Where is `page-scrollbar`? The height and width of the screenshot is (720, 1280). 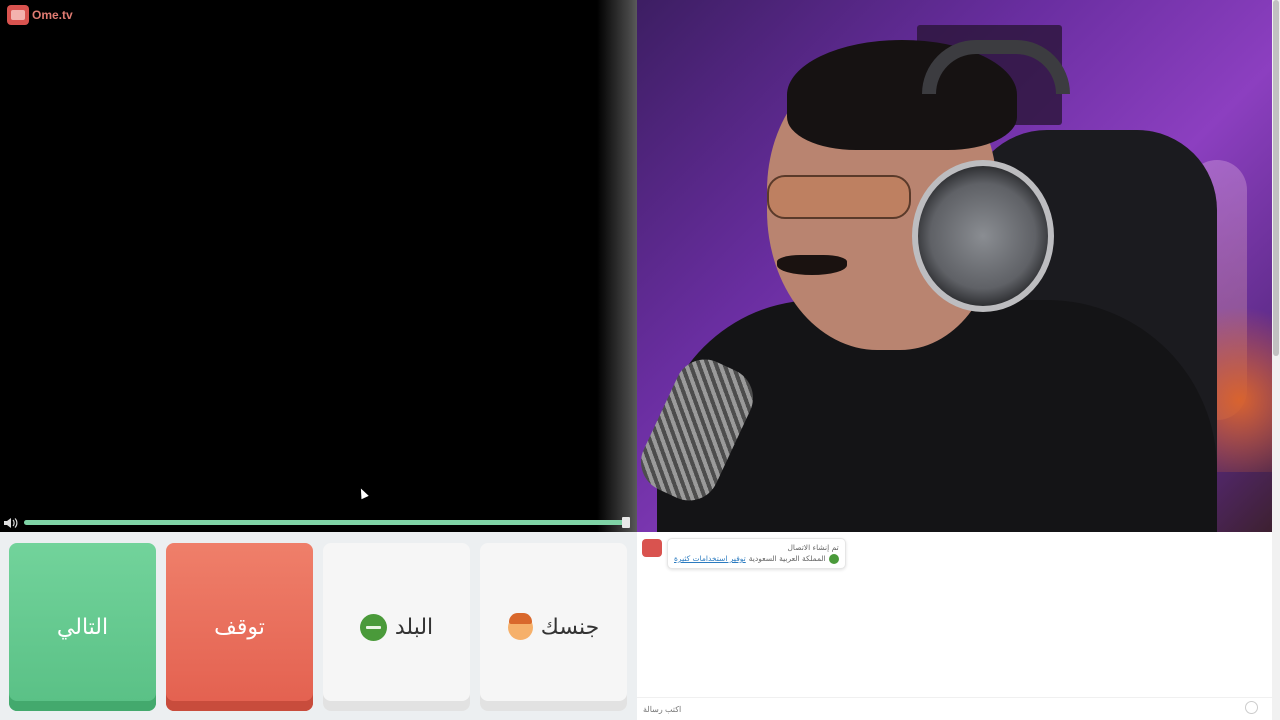
page-scrollbar is located at coordinates (1276, 360).